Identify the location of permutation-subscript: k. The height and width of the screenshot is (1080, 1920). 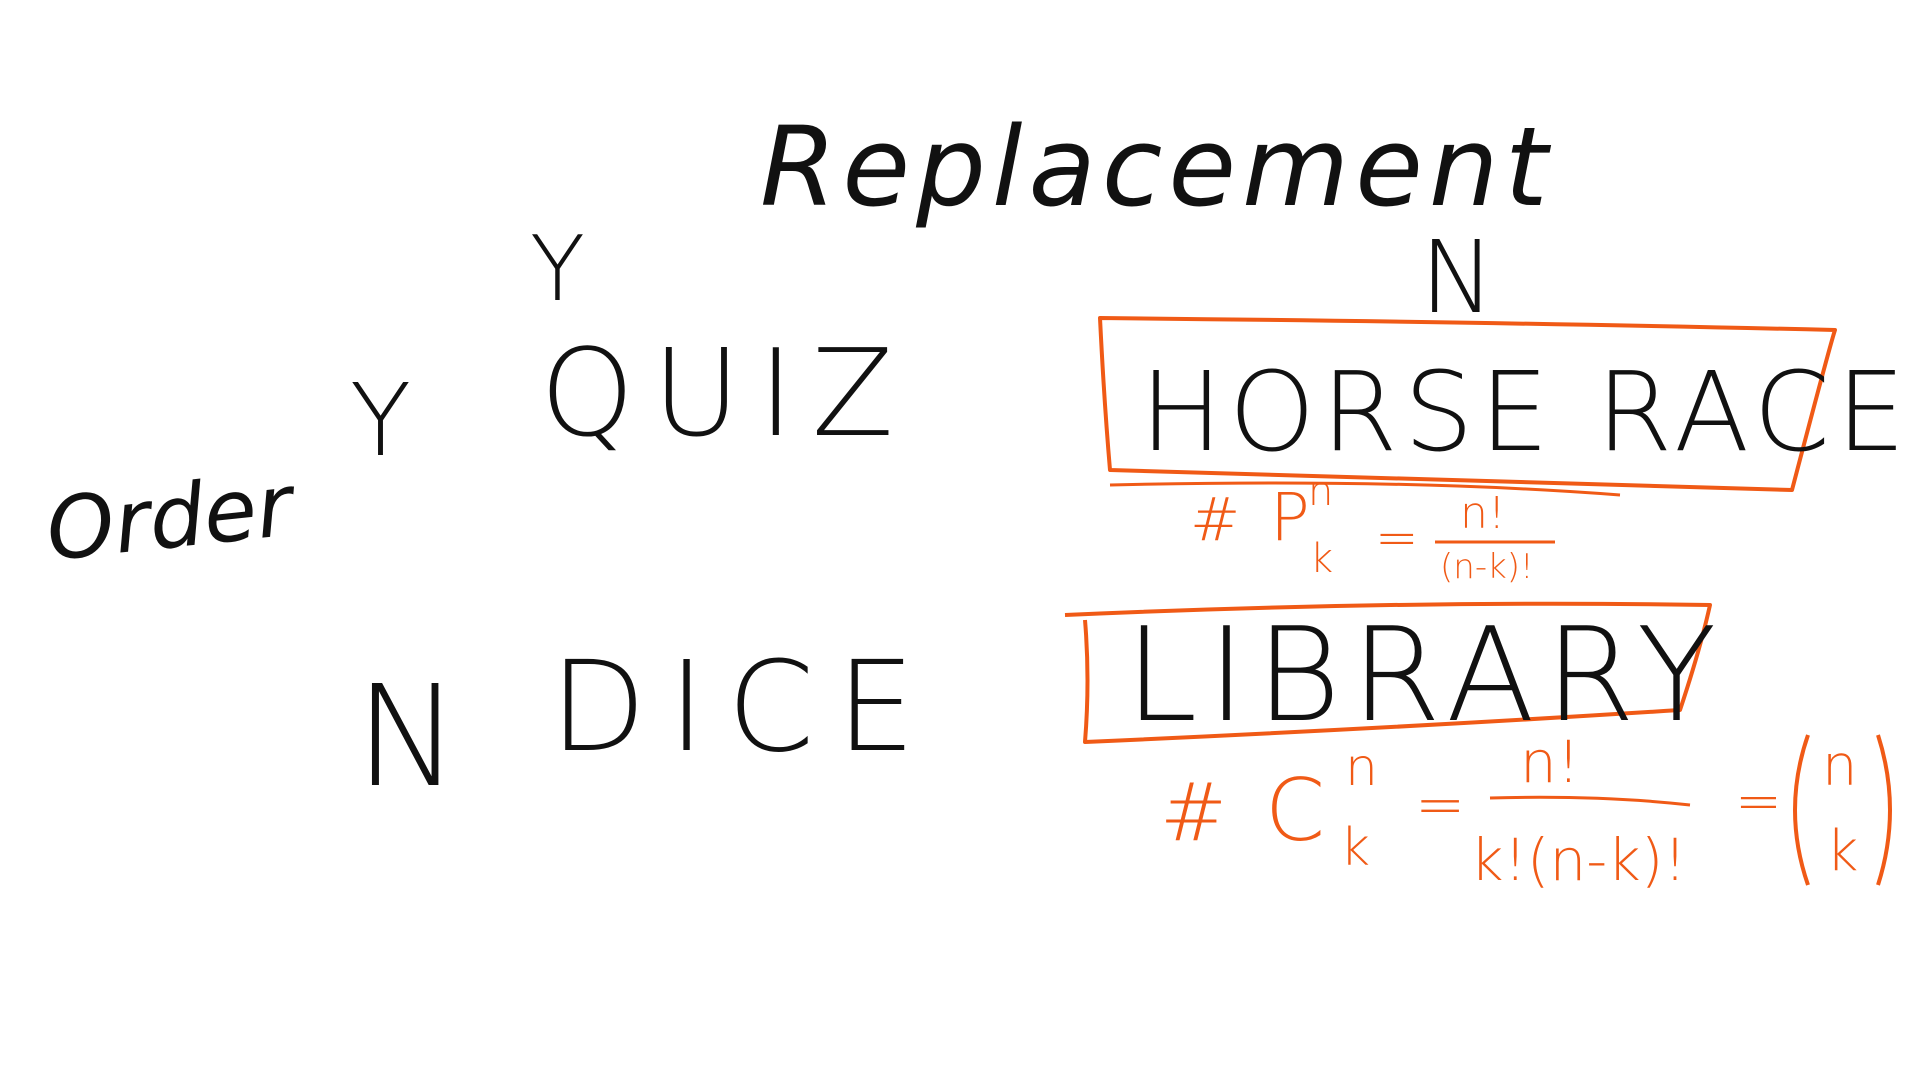
(1321, 559).